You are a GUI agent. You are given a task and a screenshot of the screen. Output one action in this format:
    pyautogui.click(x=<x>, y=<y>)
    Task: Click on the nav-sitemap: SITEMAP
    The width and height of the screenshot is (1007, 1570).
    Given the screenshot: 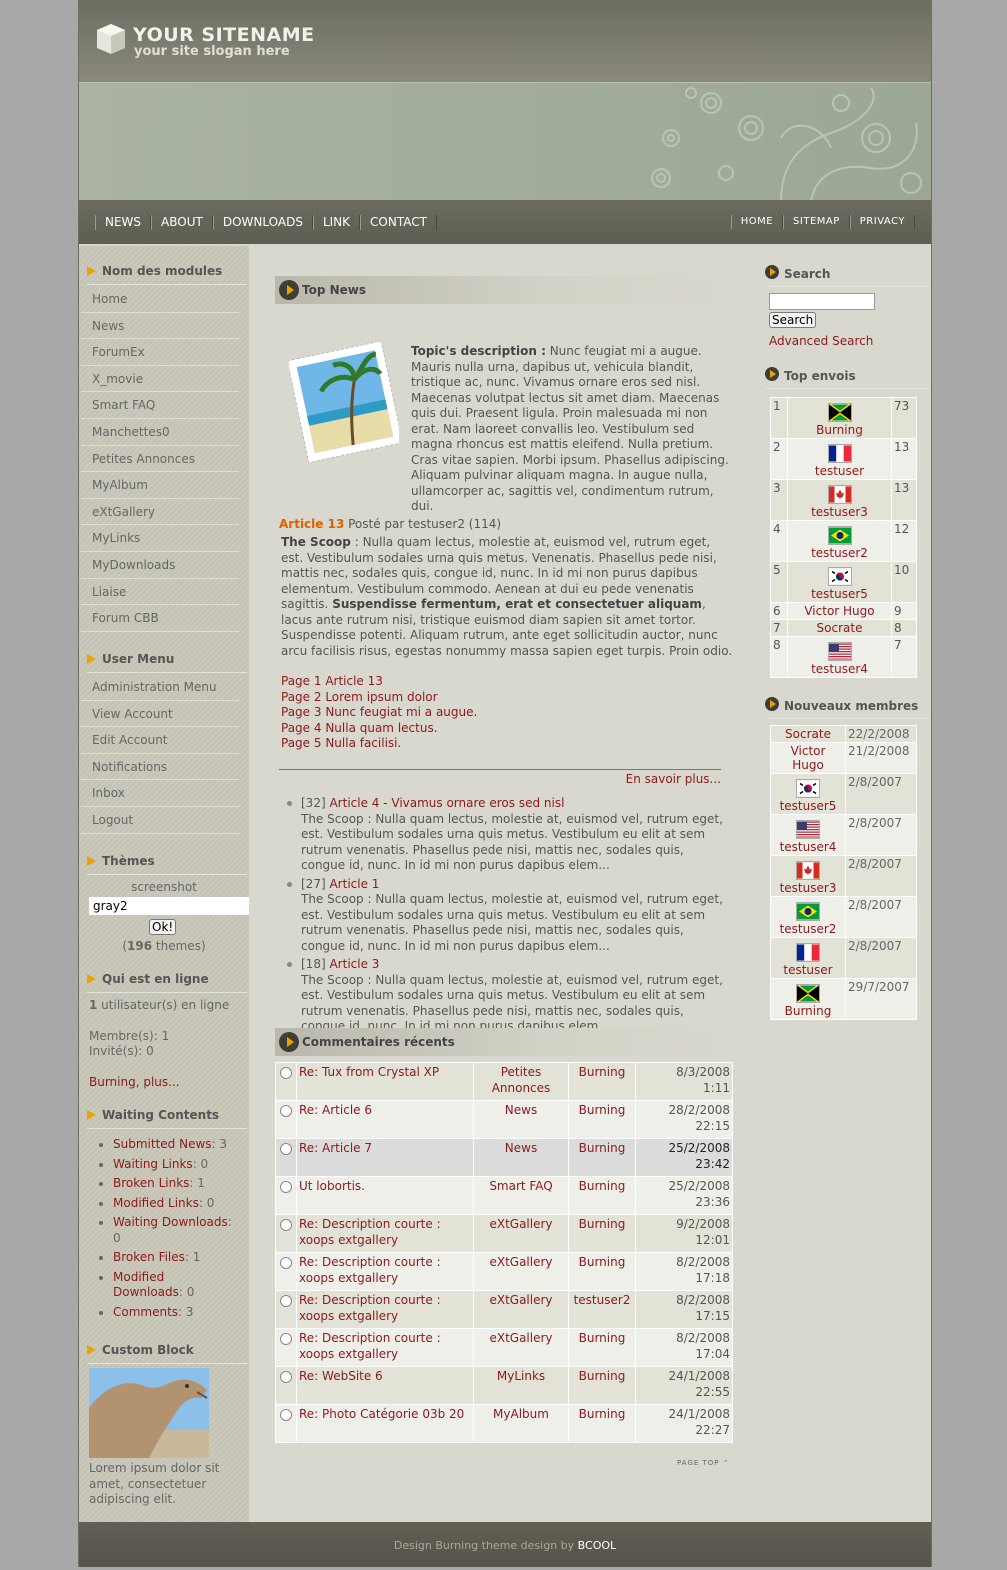 What is the action you would take?
    pyautogui.click(x=816, y=222)
    